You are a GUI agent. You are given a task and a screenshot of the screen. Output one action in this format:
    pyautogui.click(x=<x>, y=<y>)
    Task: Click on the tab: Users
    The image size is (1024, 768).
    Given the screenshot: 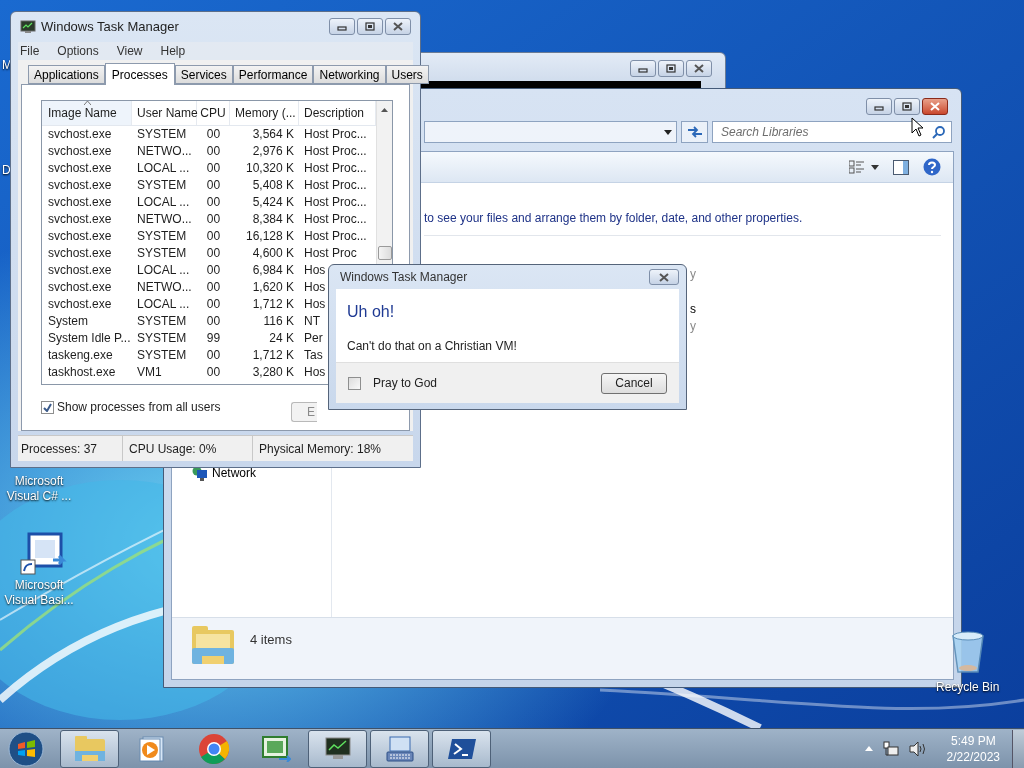 What is the action you would take?
    pyautogui.click(x=407, y=75)
    